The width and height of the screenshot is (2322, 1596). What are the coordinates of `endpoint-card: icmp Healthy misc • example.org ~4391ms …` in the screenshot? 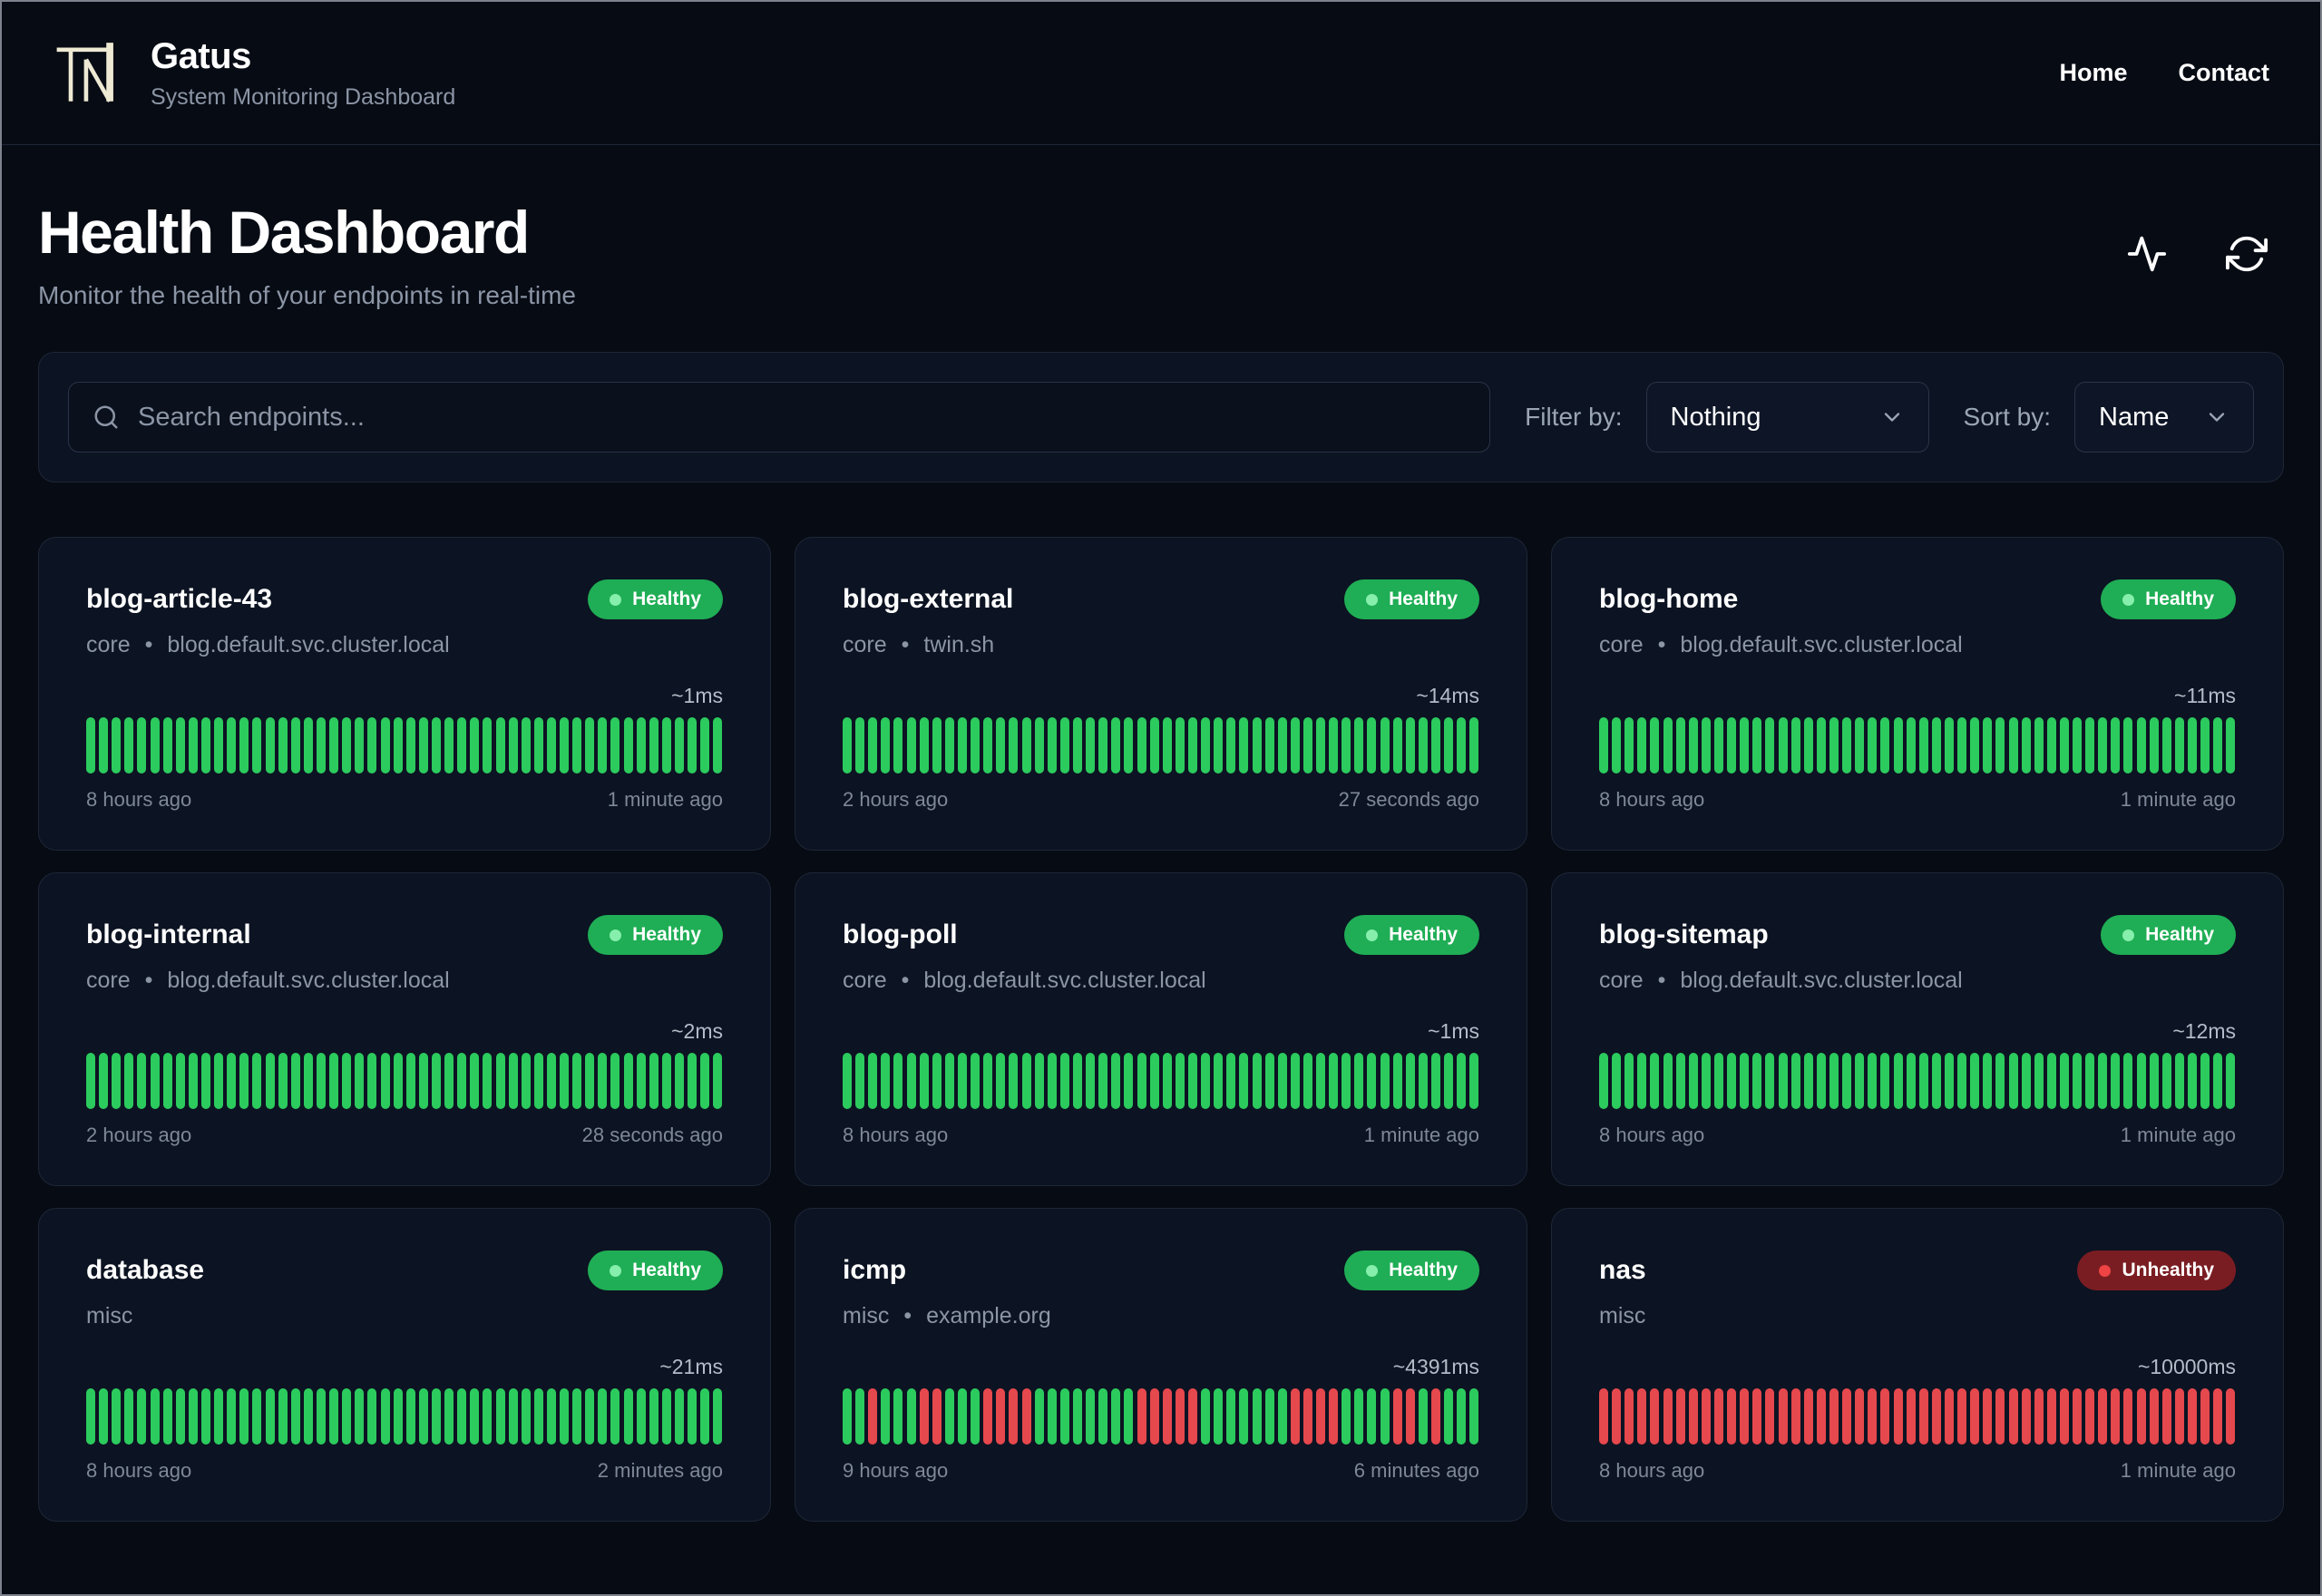 It's located at (1161, 1365).